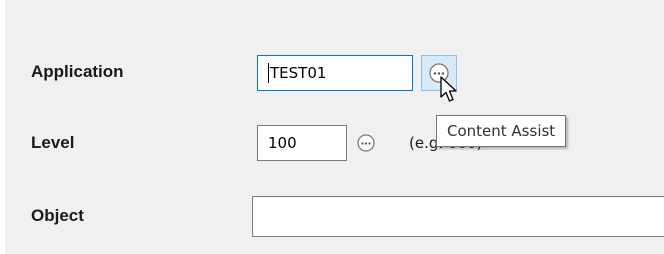 The image size is (664, 254). Describe the element at coordinates (57, 215) in the screenshot. I see `object-label: Object` at that location.